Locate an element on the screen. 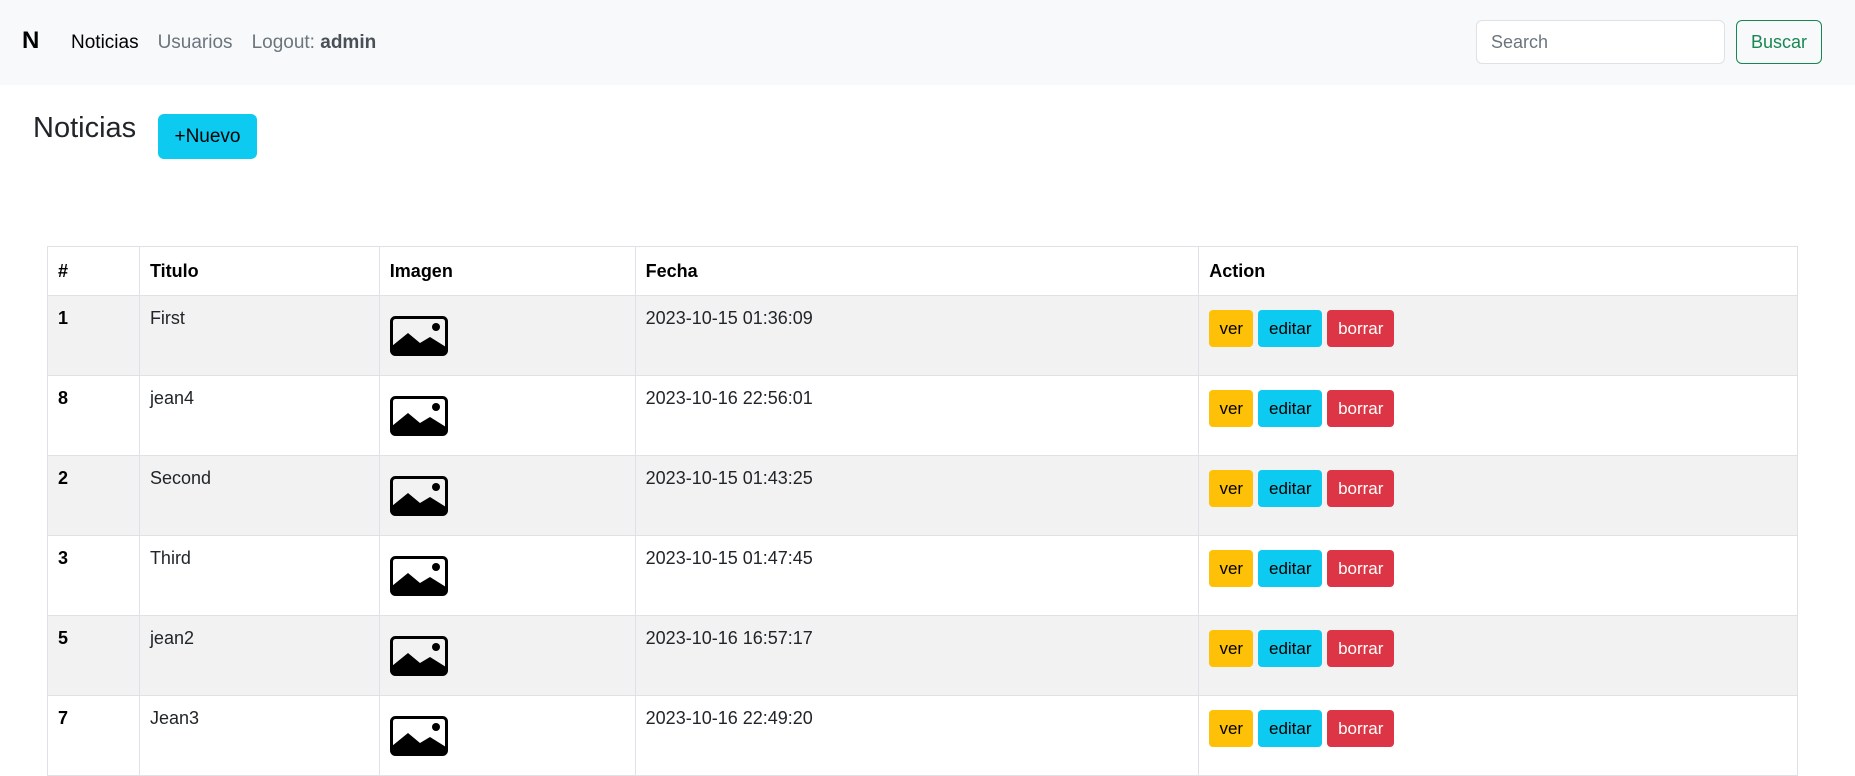 The image size is (1855, 776). search-input is located at coordinates (1600, 42).